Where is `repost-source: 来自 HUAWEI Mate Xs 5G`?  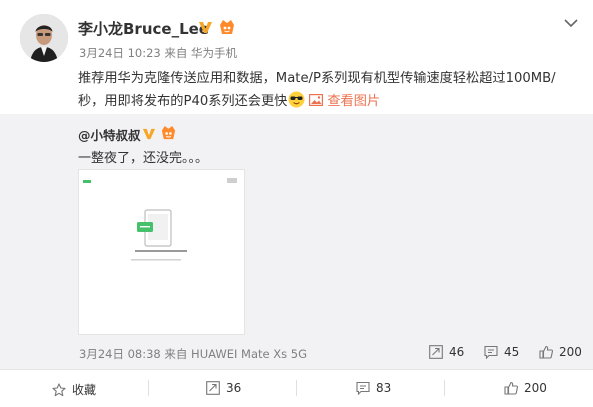 repost-source: 来自 HUAWEI Mate Xs 5G is located at coordinates (236, 354).